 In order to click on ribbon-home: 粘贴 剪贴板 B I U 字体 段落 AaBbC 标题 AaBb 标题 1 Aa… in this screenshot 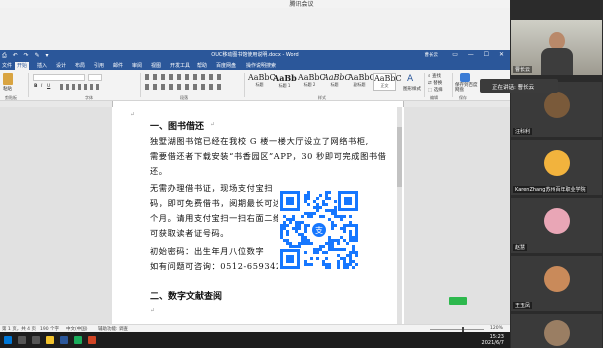, I will do `click(255, 85)`.